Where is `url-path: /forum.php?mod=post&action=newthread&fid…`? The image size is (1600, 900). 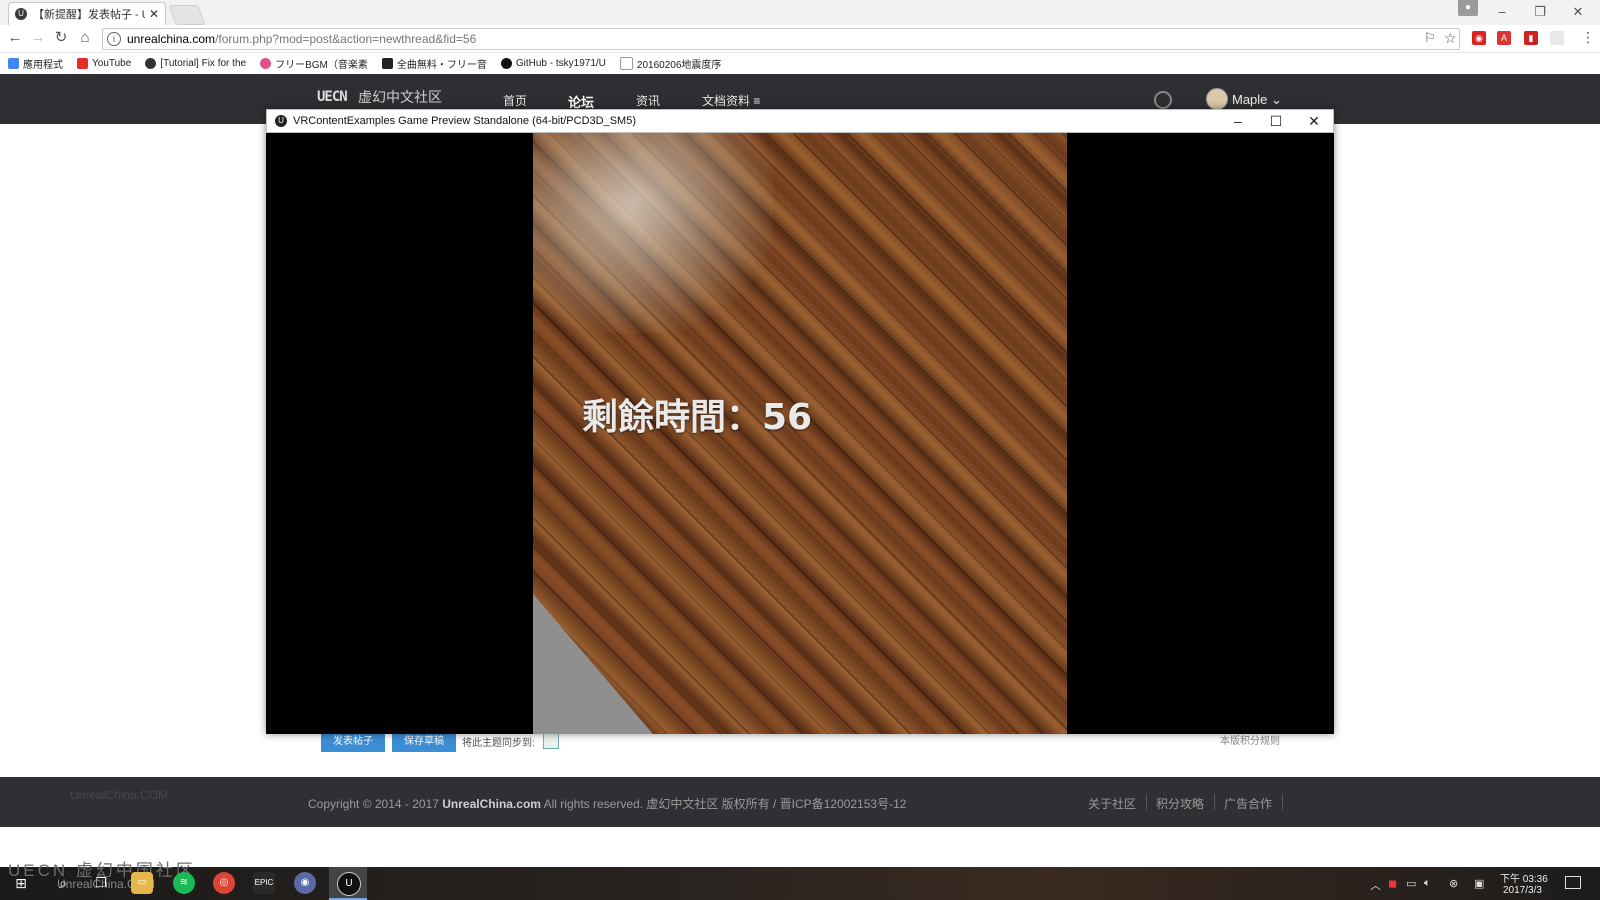 url-path: /forum.php?mod=post&action=newthread&fid… is located at coordinates (346, 39).